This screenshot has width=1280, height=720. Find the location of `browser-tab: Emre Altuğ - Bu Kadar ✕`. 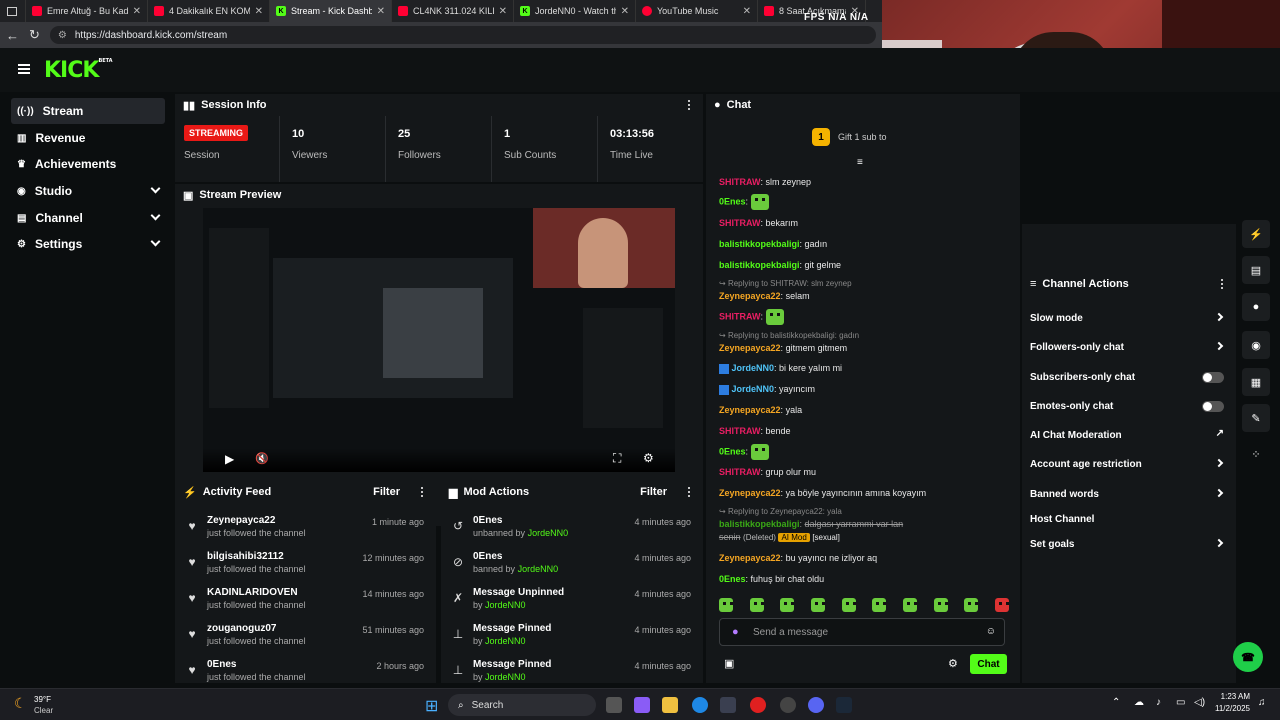

browser-tab: Emre Altuğ - Bu Kadar ✕ is located at coordinates (87, 11).